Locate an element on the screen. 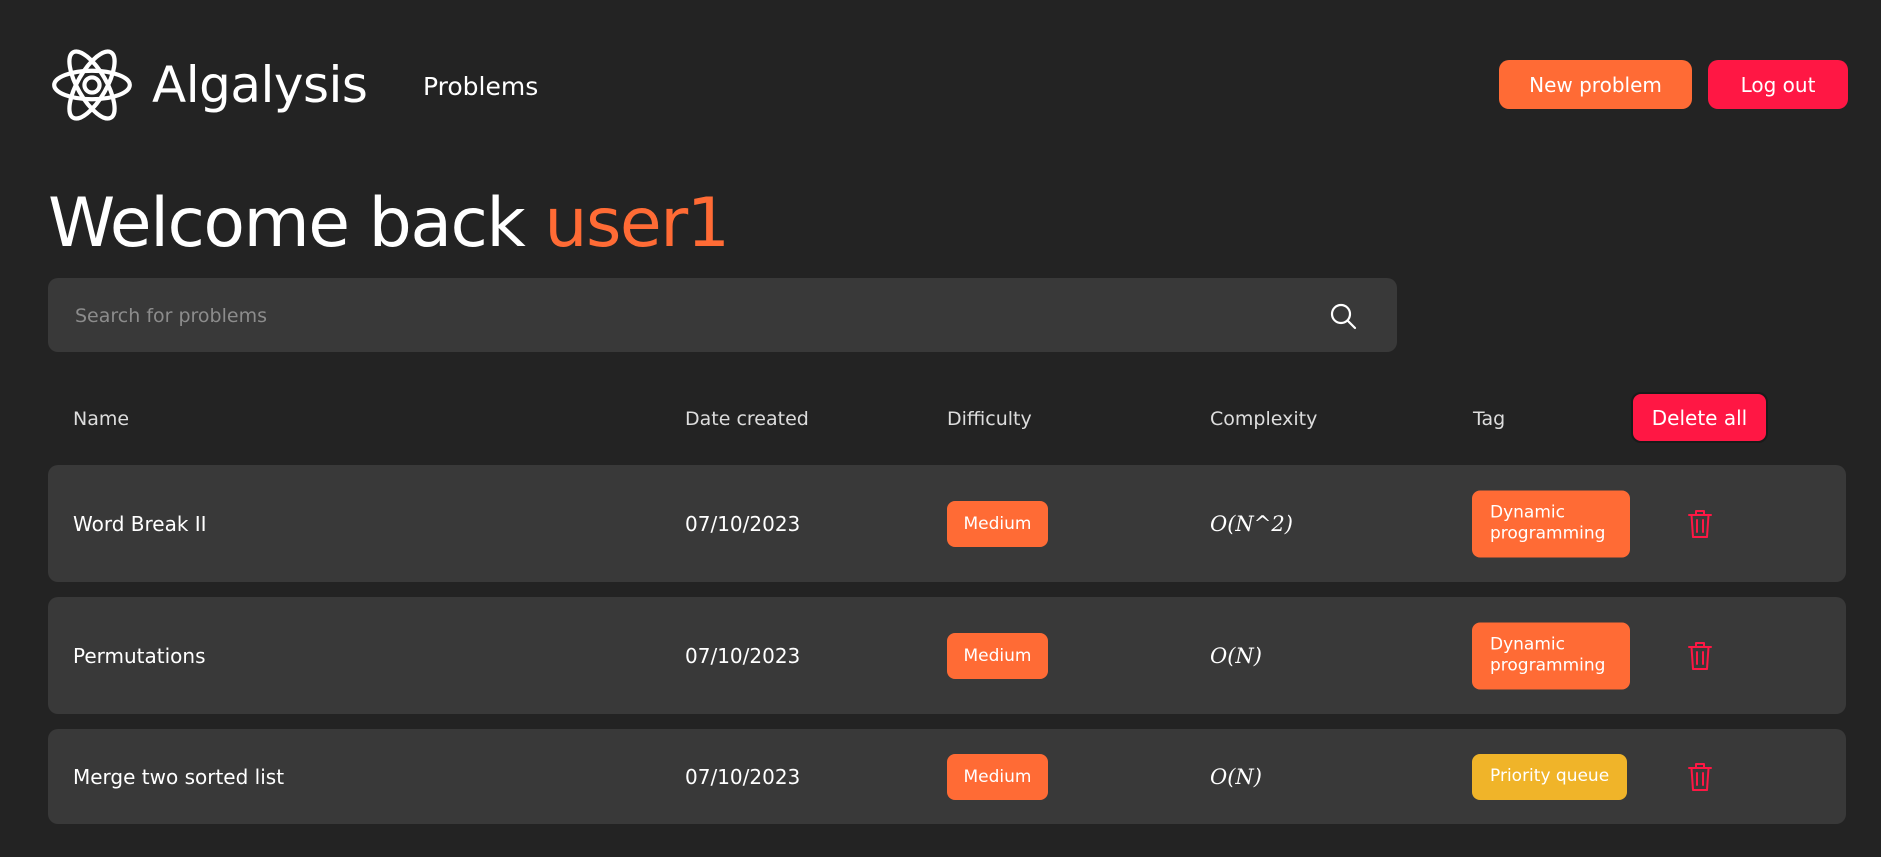 Image resolution: width=1881 pixels, height=857 pixels. brand-name: Algalysis is located at coordinates (260, 85).